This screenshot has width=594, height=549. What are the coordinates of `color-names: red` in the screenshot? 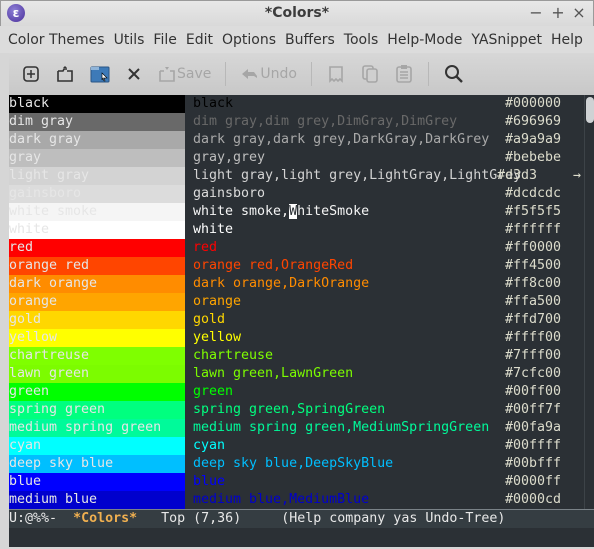 It's located at (205, 247).